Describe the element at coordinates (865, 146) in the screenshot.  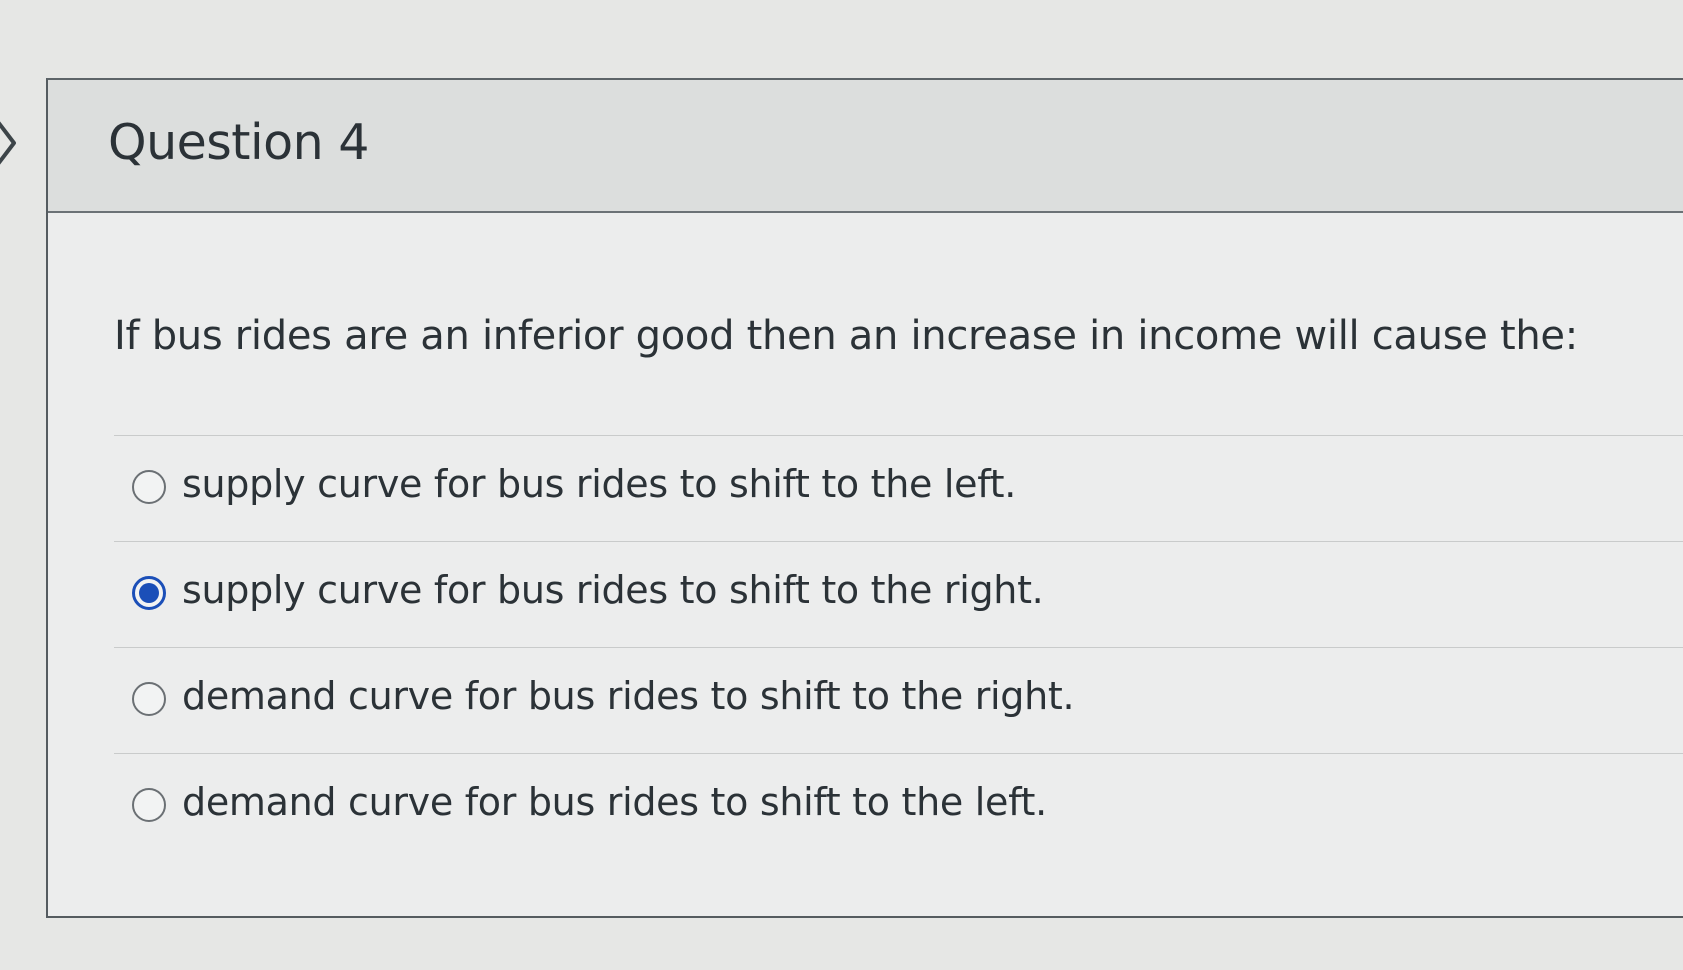
I see `question-header: Question 4` at that location.